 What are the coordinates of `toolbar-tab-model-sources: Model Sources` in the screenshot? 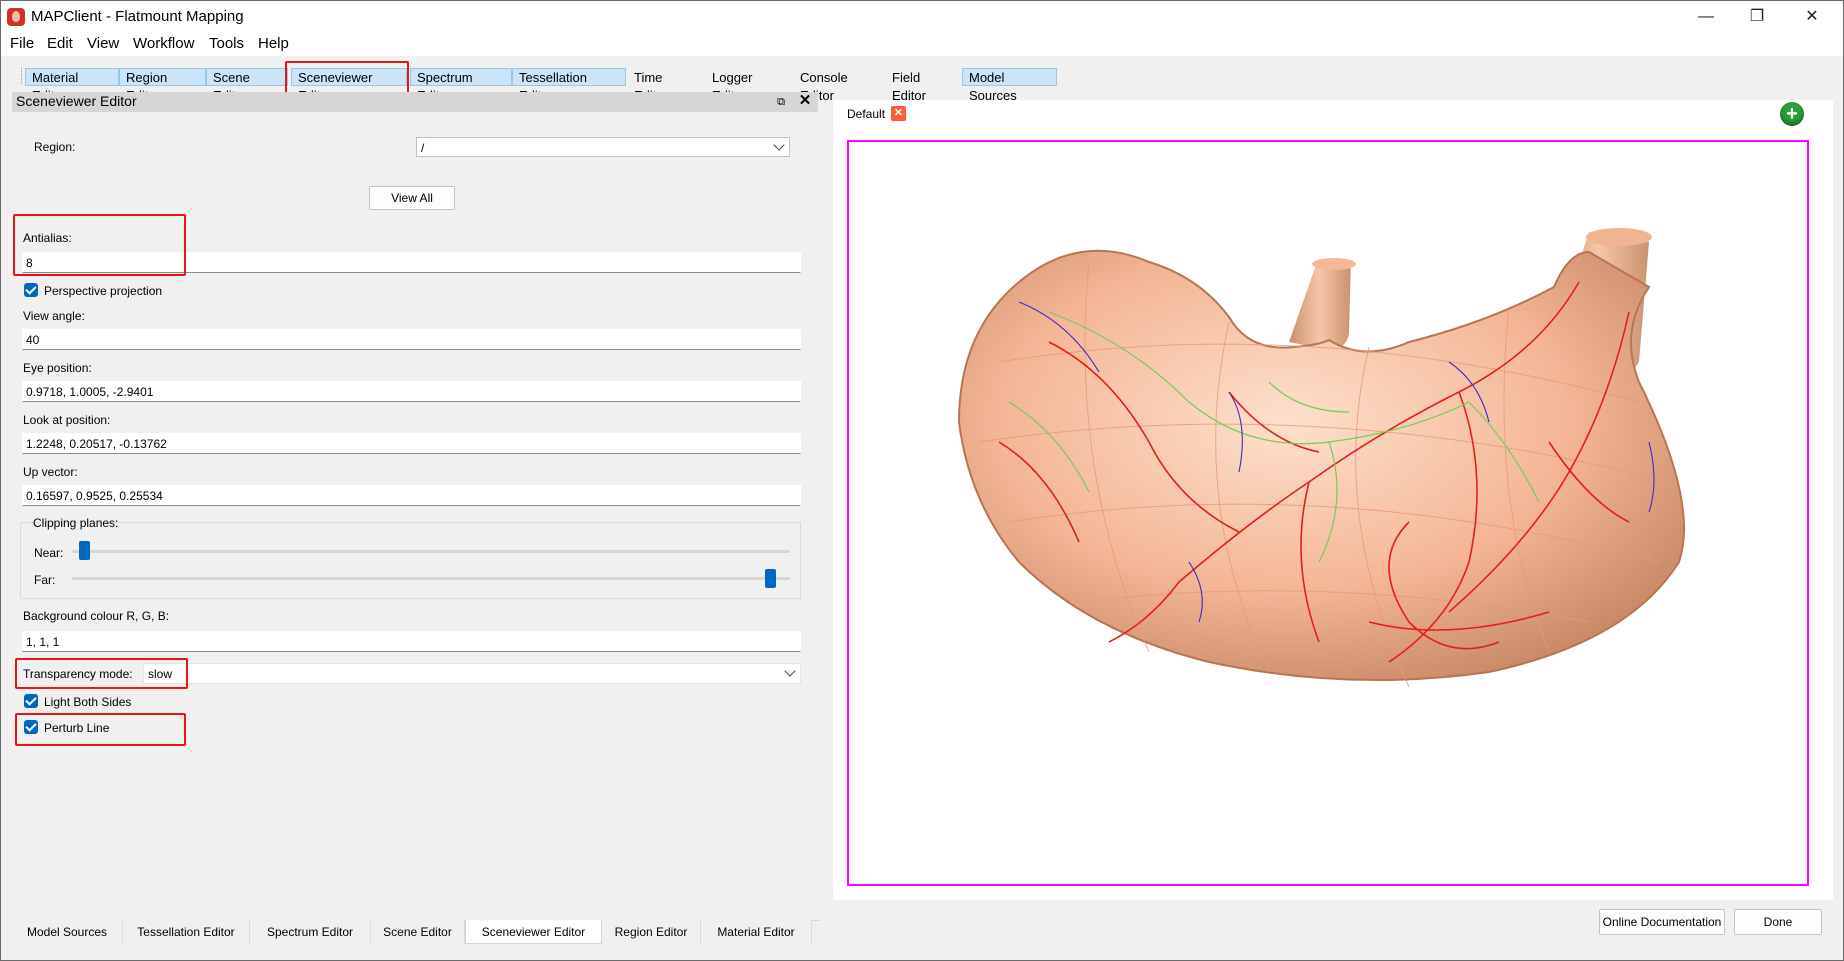 It's located at (1009, 85).